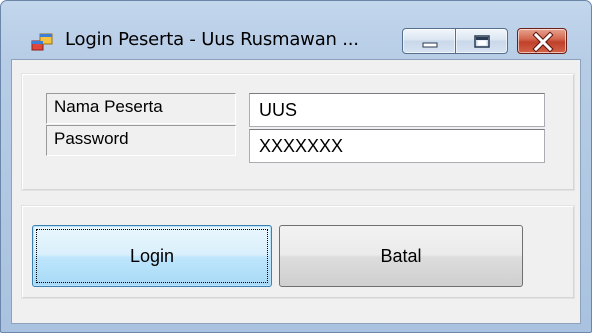 This screenshot has width=592, height=333. What do you see at coordinates (430, 45) in the screenshot?
I see `minimize-icon` at bounding box center [430, 45].